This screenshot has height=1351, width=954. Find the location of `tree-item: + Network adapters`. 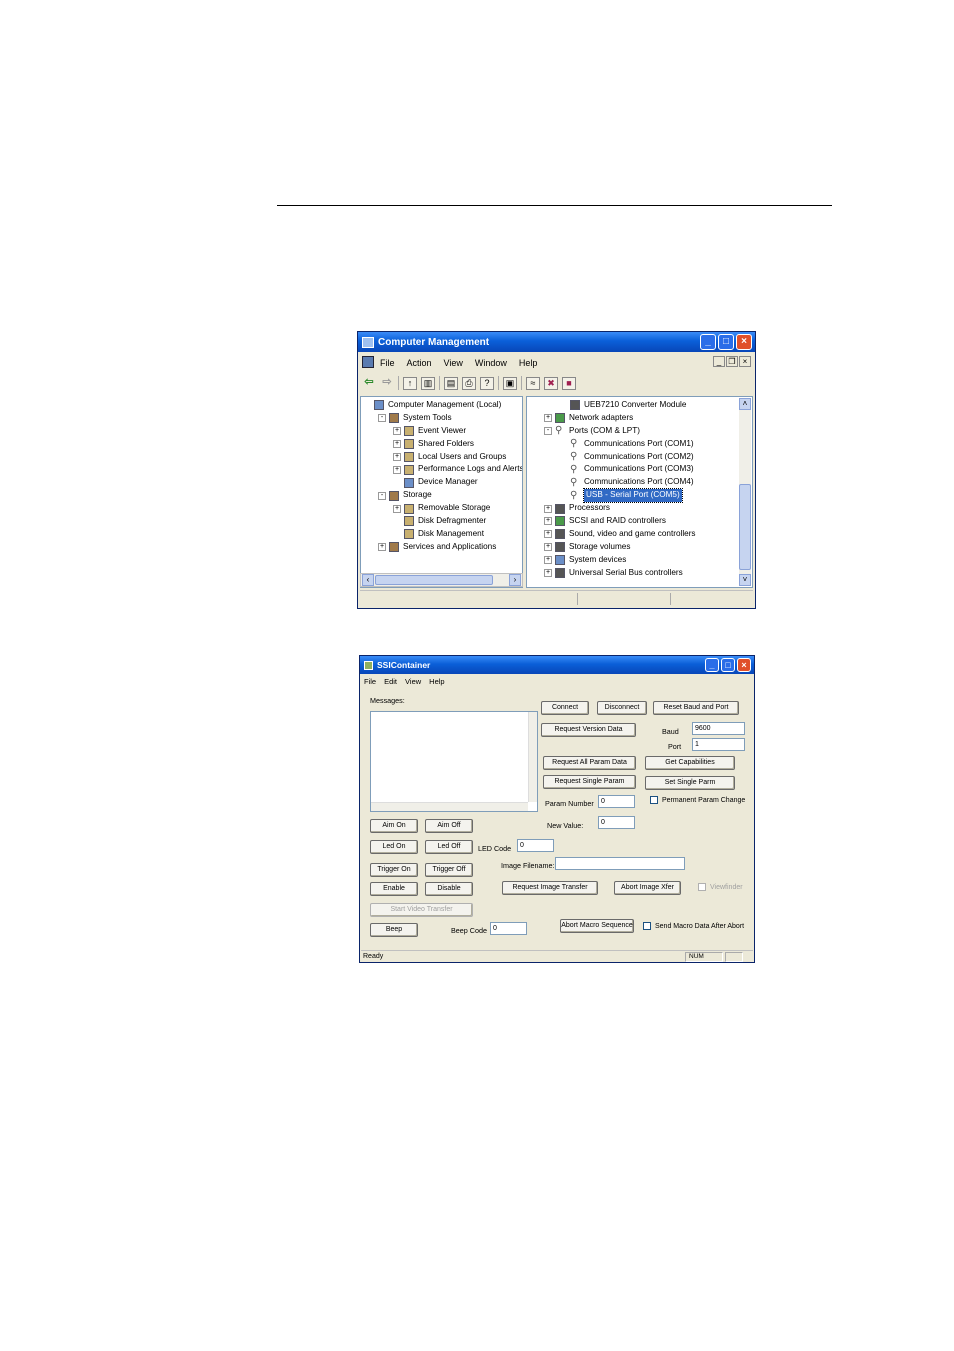

tree-item: + Network adapters is located at coordinates (612, 418).